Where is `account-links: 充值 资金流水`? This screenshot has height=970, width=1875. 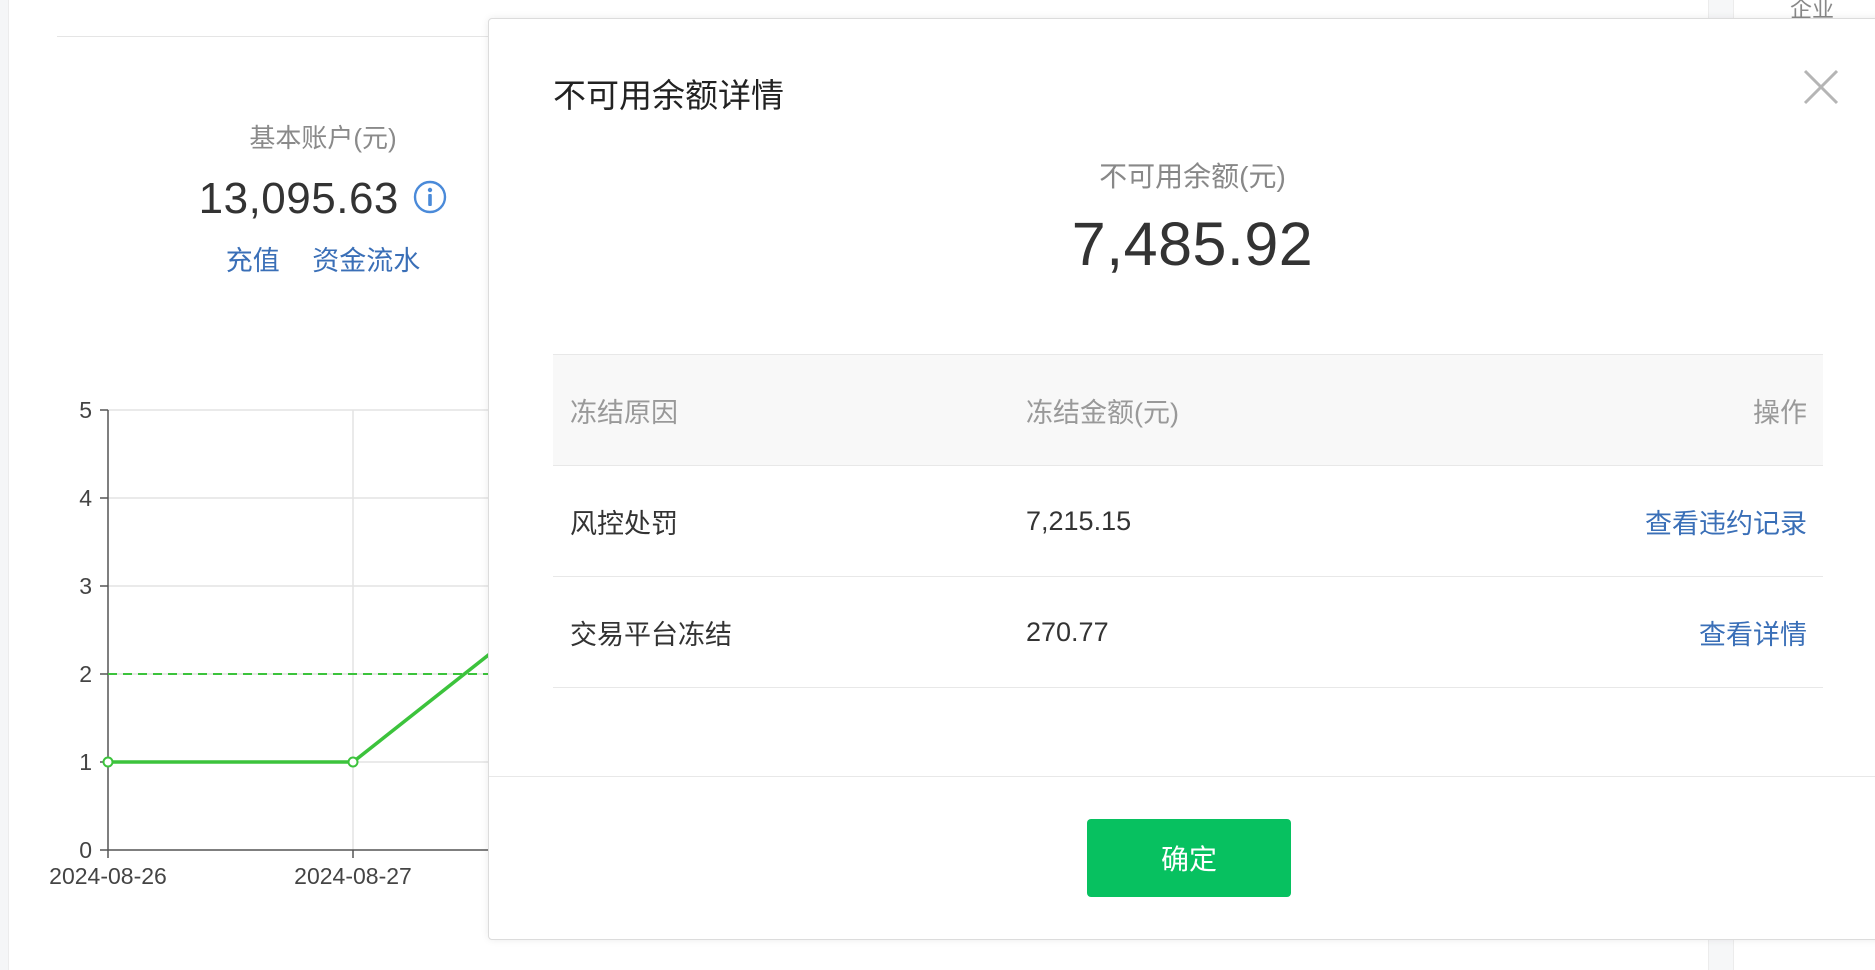
account-links: 充值 资金流水 is located at coordinates (323, 258).